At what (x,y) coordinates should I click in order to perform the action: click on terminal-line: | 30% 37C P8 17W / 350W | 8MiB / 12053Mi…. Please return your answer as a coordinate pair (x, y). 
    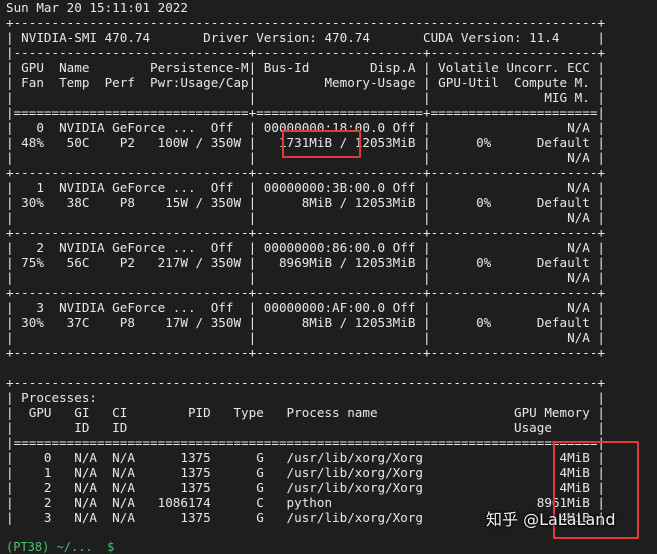
    Looking at the image, I should click on (305, 322).